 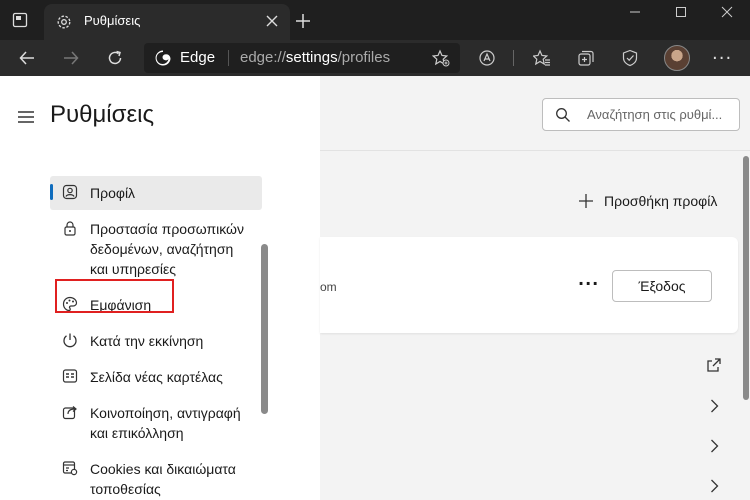 I want to click on plus-icon, so click(x=586, y=201).